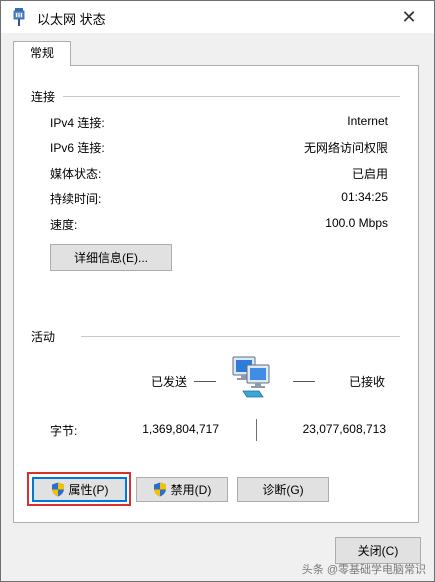 This screenshot has width=435, height=582. I want to click on duration-value: 01:34:25, so click(364, 197).